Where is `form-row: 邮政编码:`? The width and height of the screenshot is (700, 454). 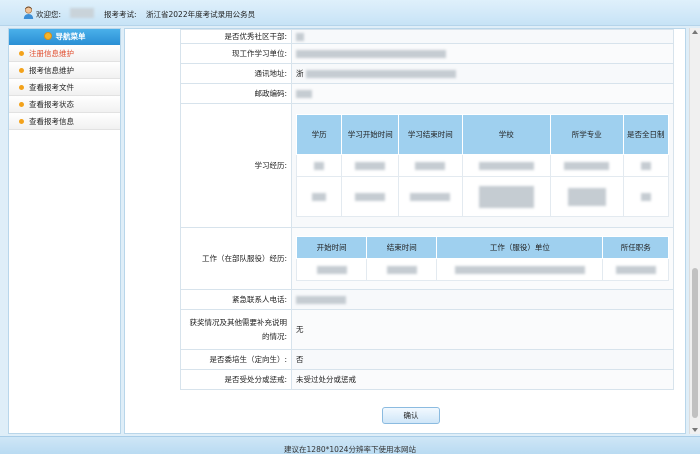
form-row: 邮政编码: is located at coordinates (427, 93).